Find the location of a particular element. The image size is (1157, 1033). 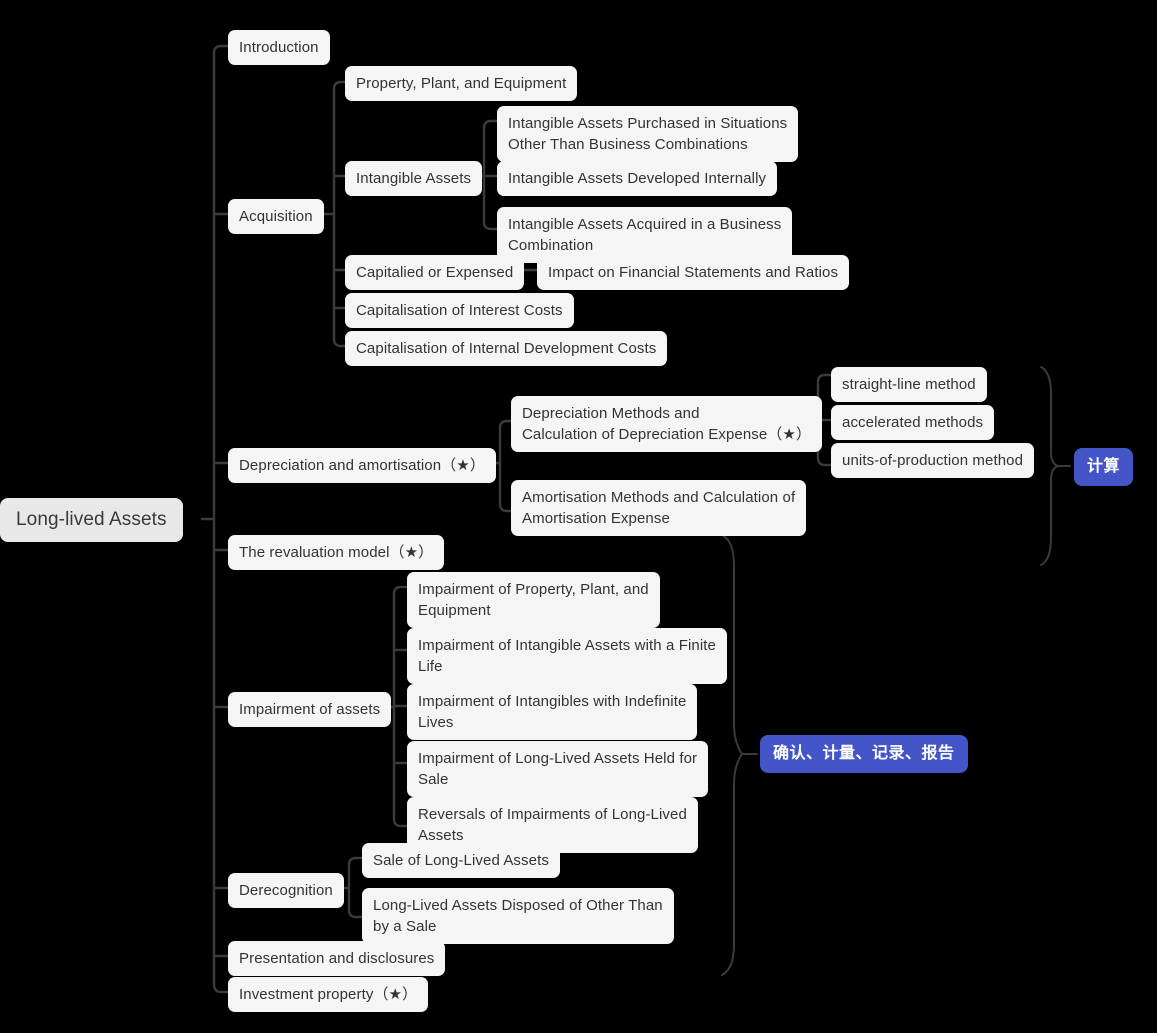

root-node-long-lived-assets: Long-lived Assets is located at coordinates (91, 520).